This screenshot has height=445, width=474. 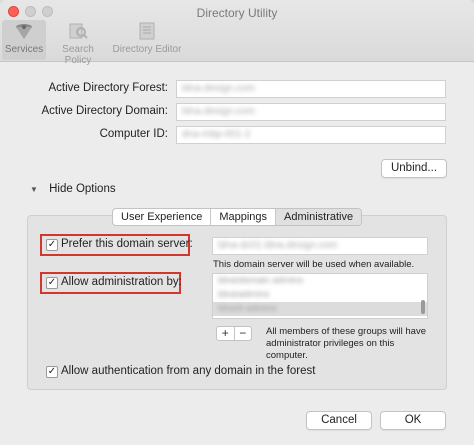 I want to click on forest-value: ldna.design.com, so click(x=218, y=88).